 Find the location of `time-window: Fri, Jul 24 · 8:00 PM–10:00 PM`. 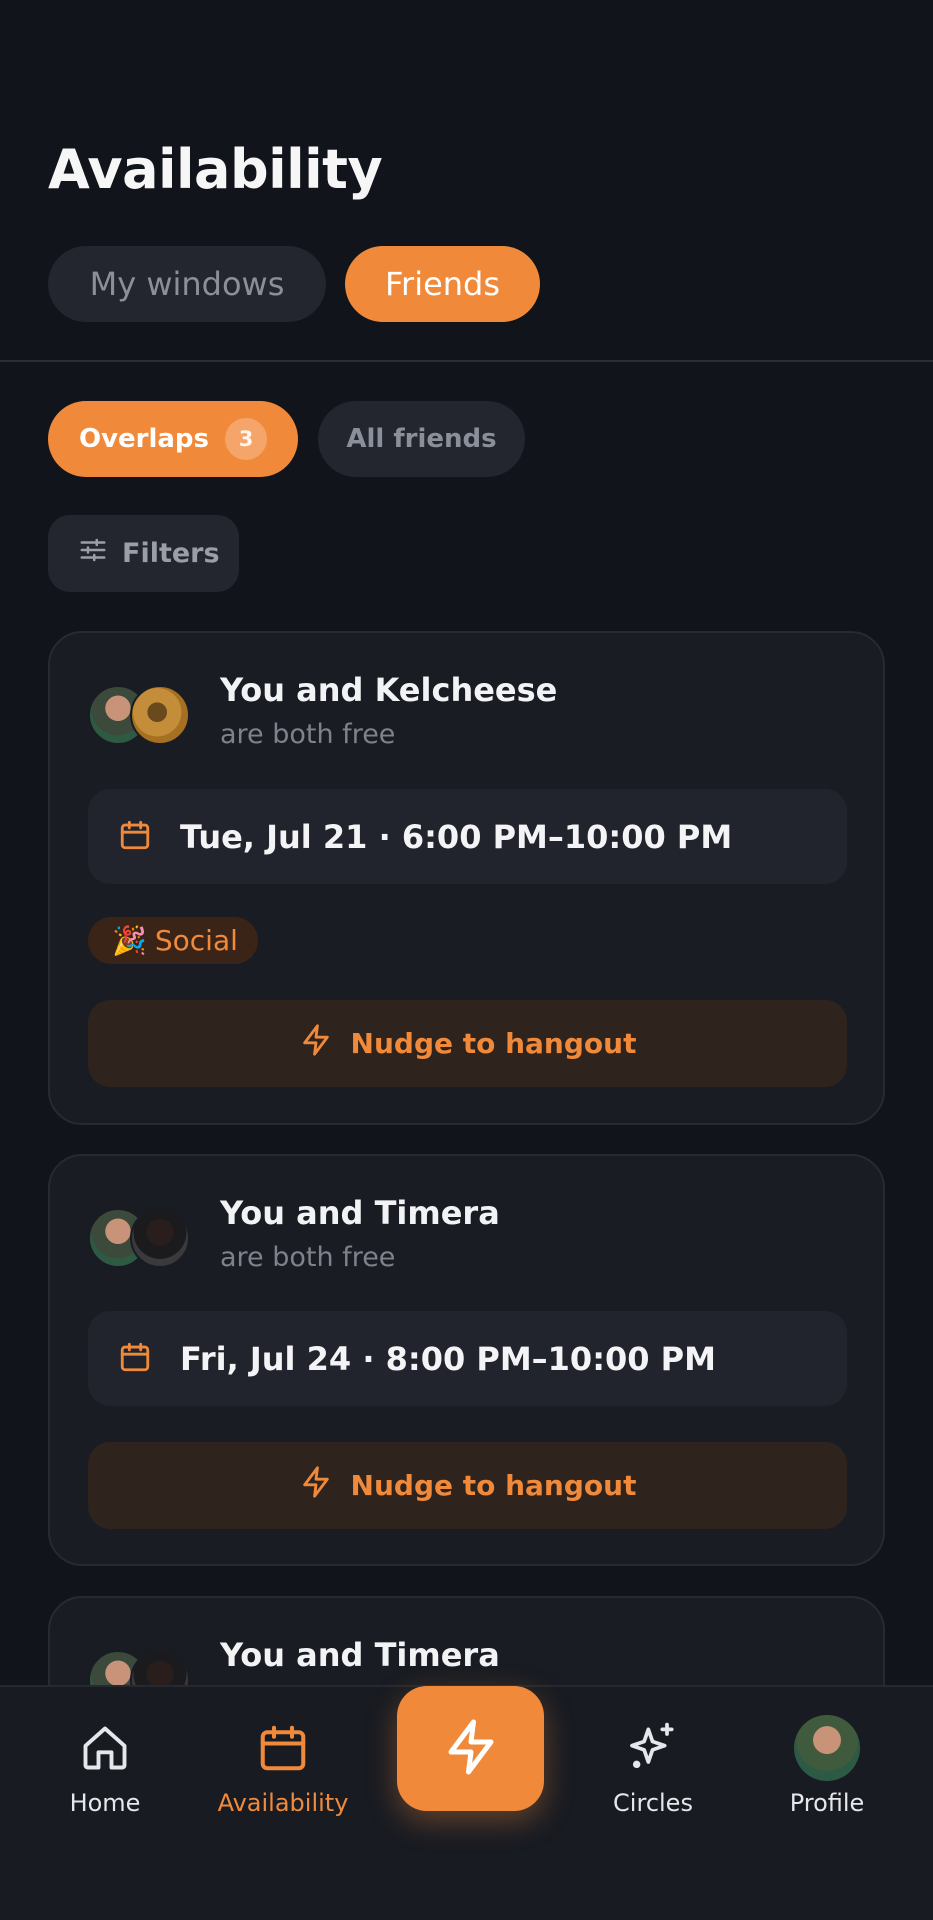

time-window: Fri, Jul 24 · 8:00 PM–10:00 PM is located at coordinates (467, 1358).